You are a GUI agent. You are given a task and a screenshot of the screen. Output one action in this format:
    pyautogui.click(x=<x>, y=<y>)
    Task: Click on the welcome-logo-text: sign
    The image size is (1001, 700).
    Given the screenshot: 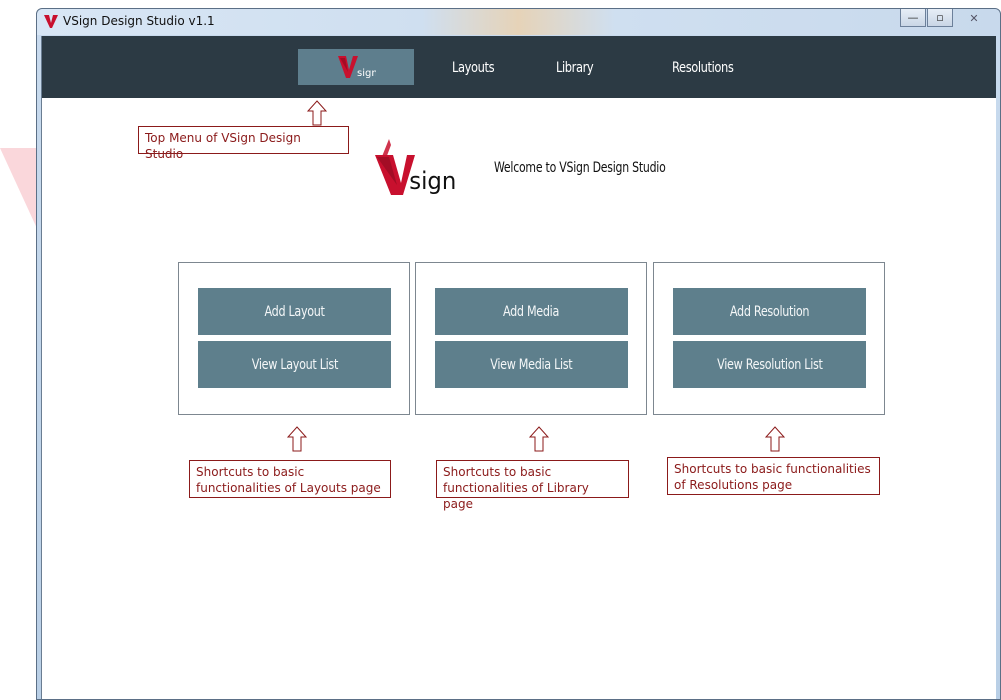 What is the action you would take?
    pyautogui.click(x=432, y=180)
    